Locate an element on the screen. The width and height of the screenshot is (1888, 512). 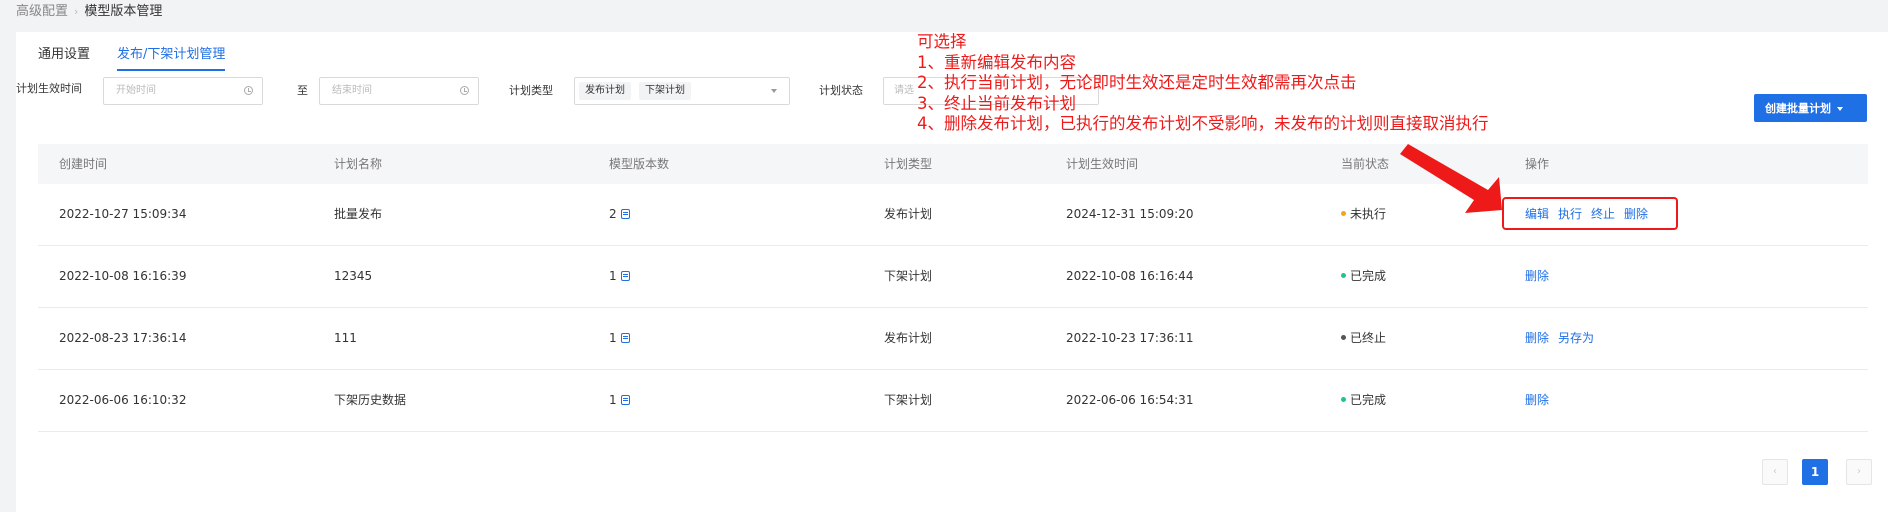
cell-created-time: 2022-10-08 16:16:39 is located at coordinates (123, 276).